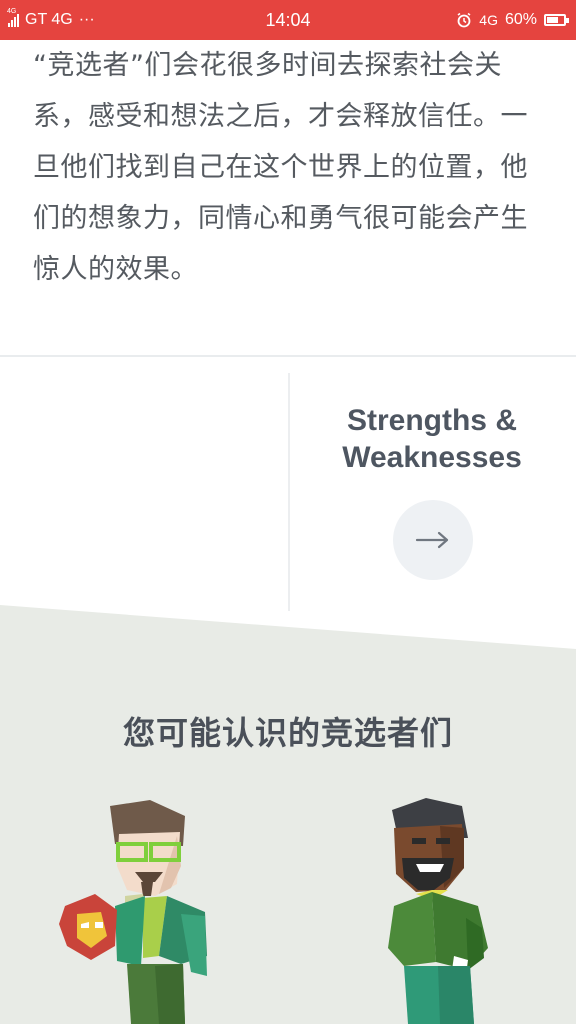 The height and width of the screenshot is (1024, 576). Describe the element at coordinates (432, 457) in the screenshot. I see `strengths-title-line2: Weaknesses` at that location.